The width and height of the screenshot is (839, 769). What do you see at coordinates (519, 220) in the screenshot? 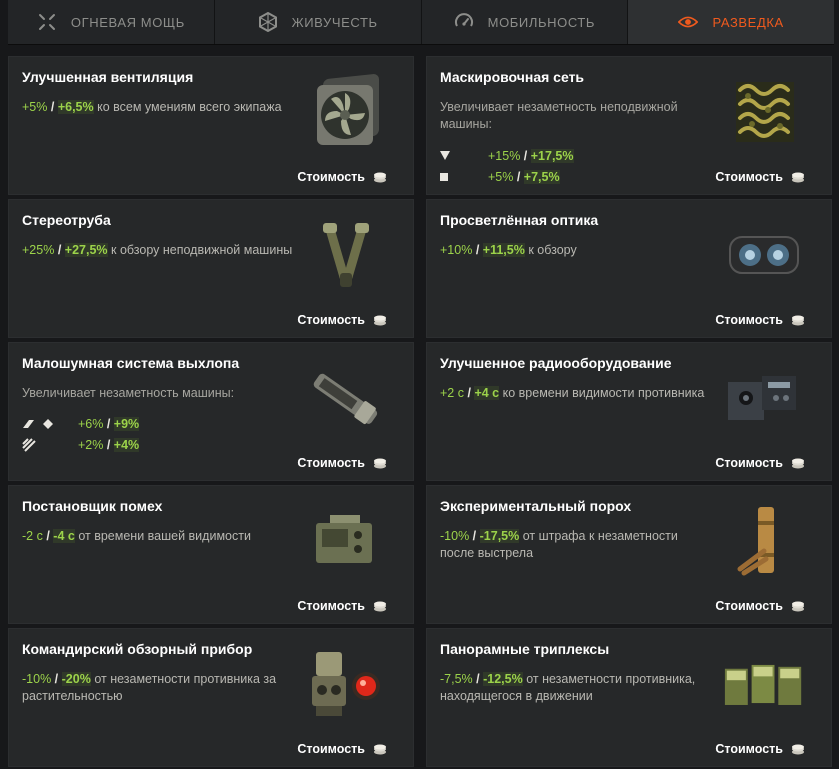
I see `card-title: Просветлённая оптика` at bounding box center [519, 220].